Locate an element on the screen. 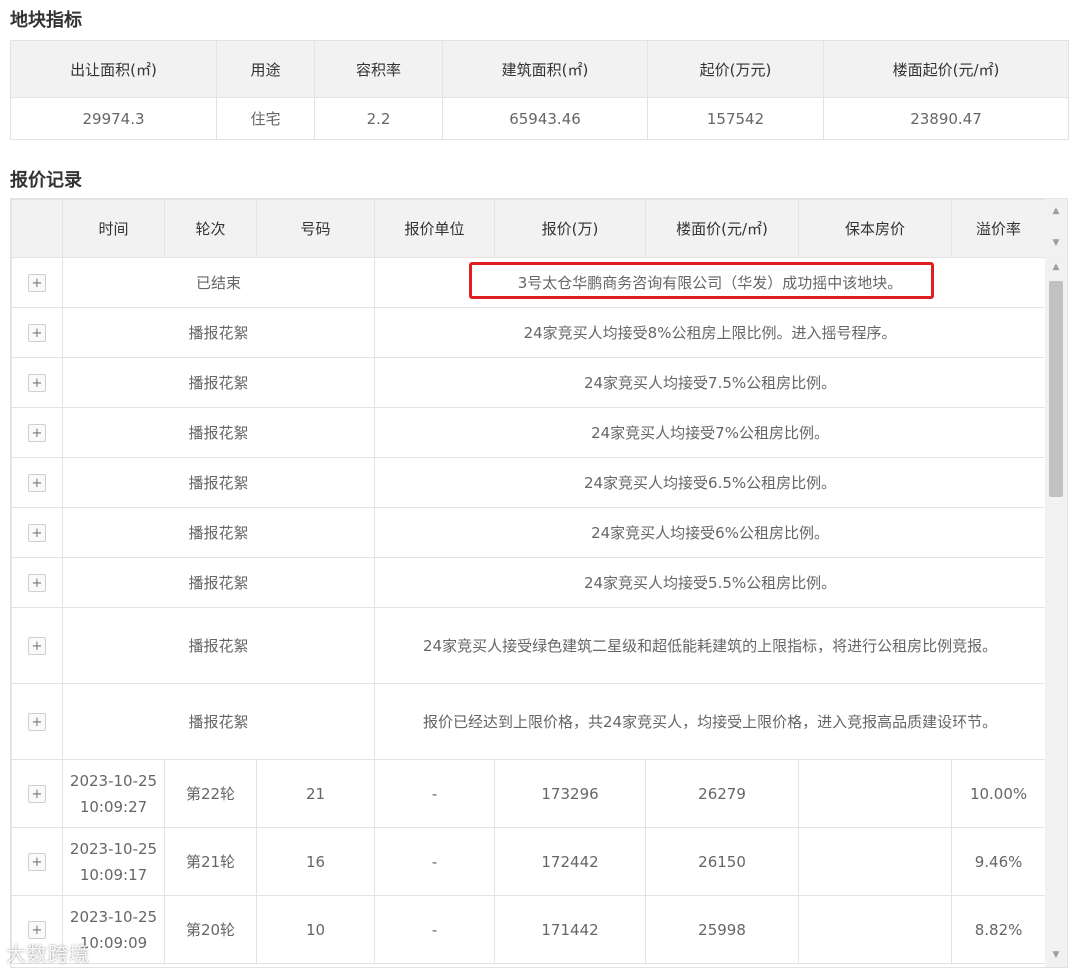 The height and width of the screenshot is (975, 1080). note-row: + 已结束 3号太仓华鹏商务咨询有限公司（华发）成功摇中该地块。 is located at coordinates (529, 282).